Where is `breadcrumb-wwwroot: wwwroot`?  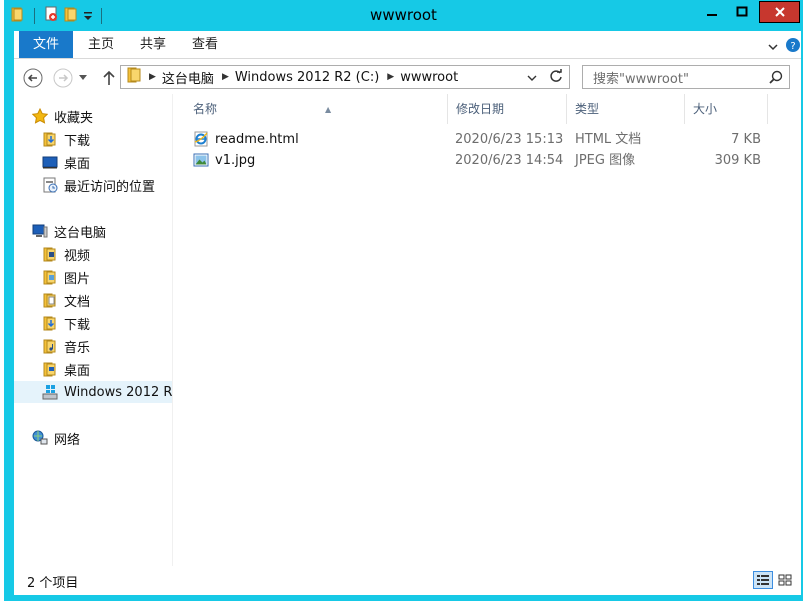
breadcrumb-wwwroot: wwwroot is located at coordinates (429, 77).